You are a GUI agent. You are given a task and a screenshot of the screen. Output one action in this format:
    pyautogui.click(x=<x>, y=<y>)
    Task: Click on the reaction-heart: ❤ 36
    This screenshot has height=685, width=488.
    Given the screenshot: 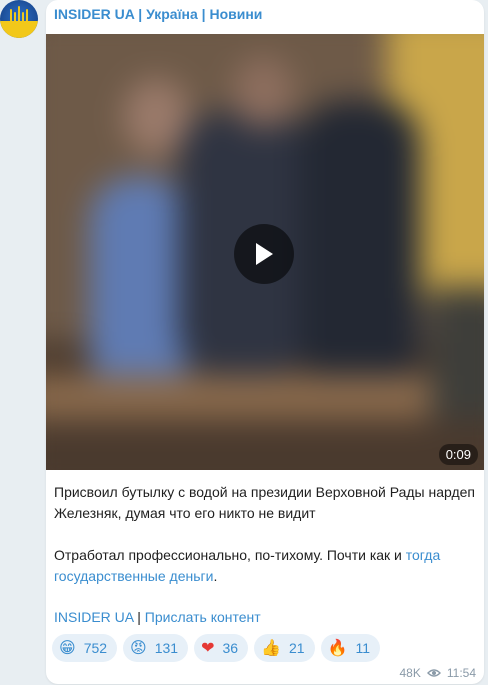 What is the action you would take?
    pyautogui.click(x=221, y=648)
    